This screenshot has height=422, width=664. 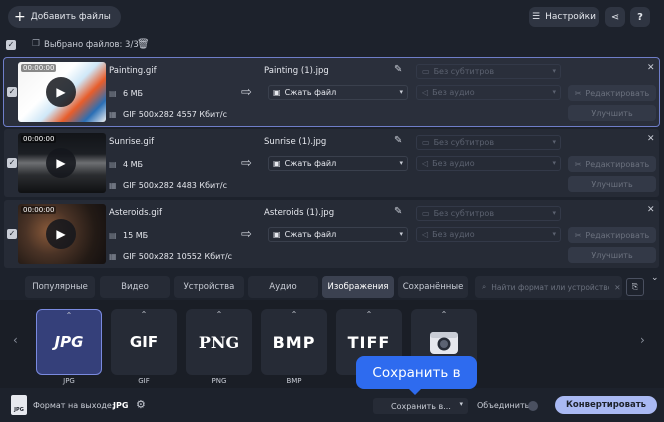 I want to click on search-input, so click(x=550, y=287).